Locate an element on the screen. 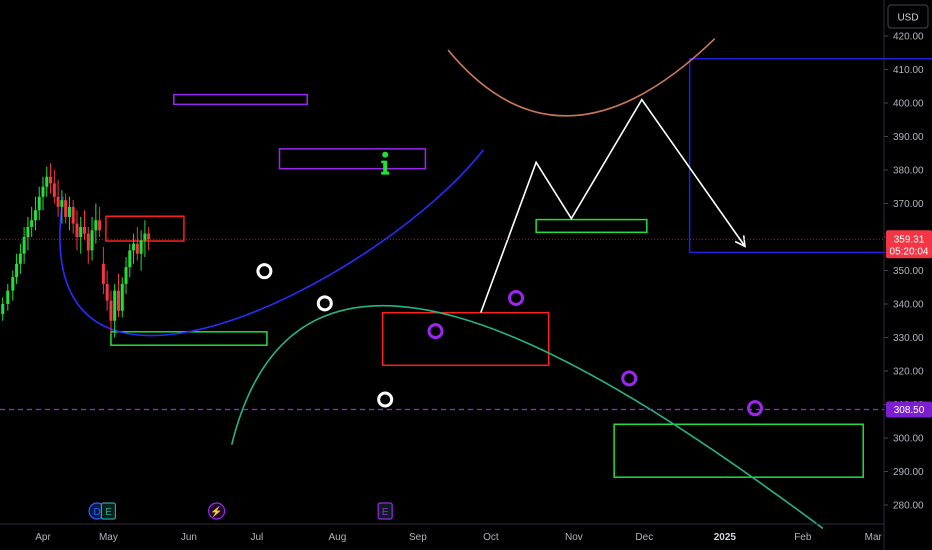 This screenshot has width=932, height=550. x-tick-label: May is located at coordinates (108, 537).